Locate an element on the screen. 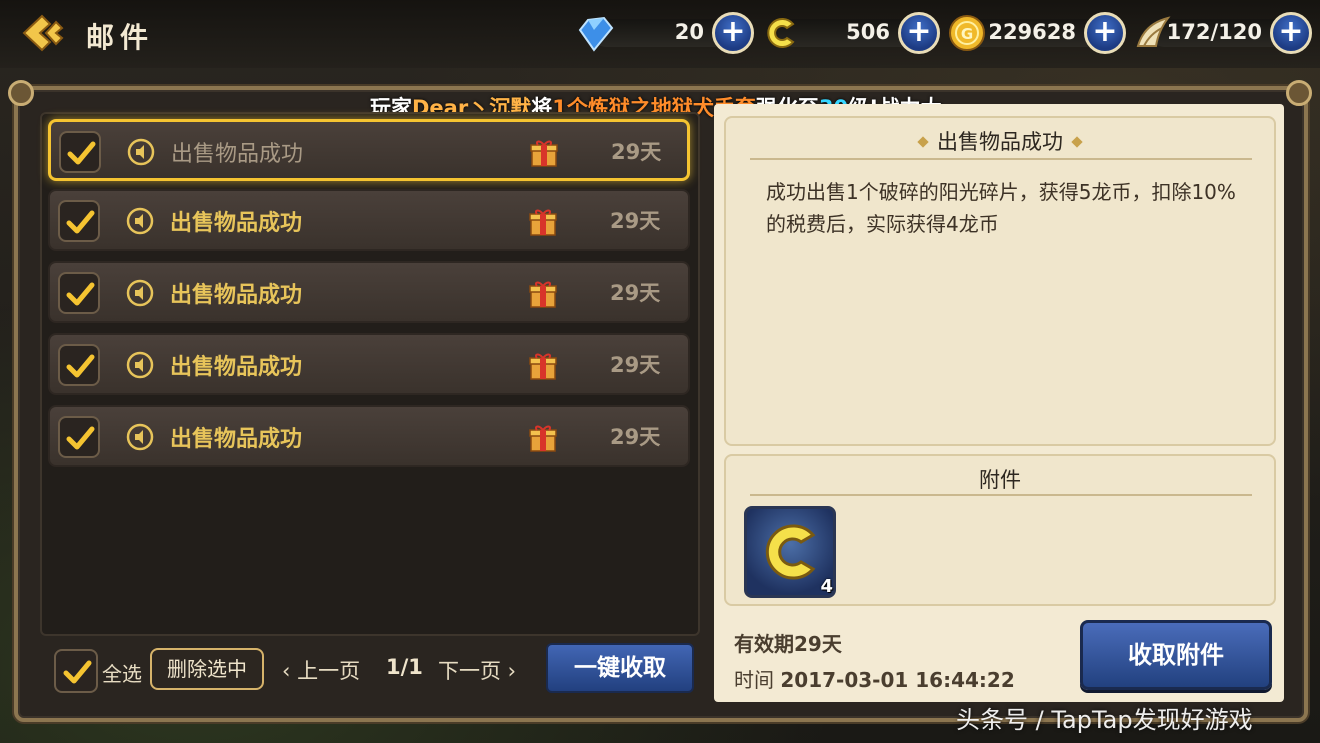  page-title: 邮件 is located at coordinates (120, 37).